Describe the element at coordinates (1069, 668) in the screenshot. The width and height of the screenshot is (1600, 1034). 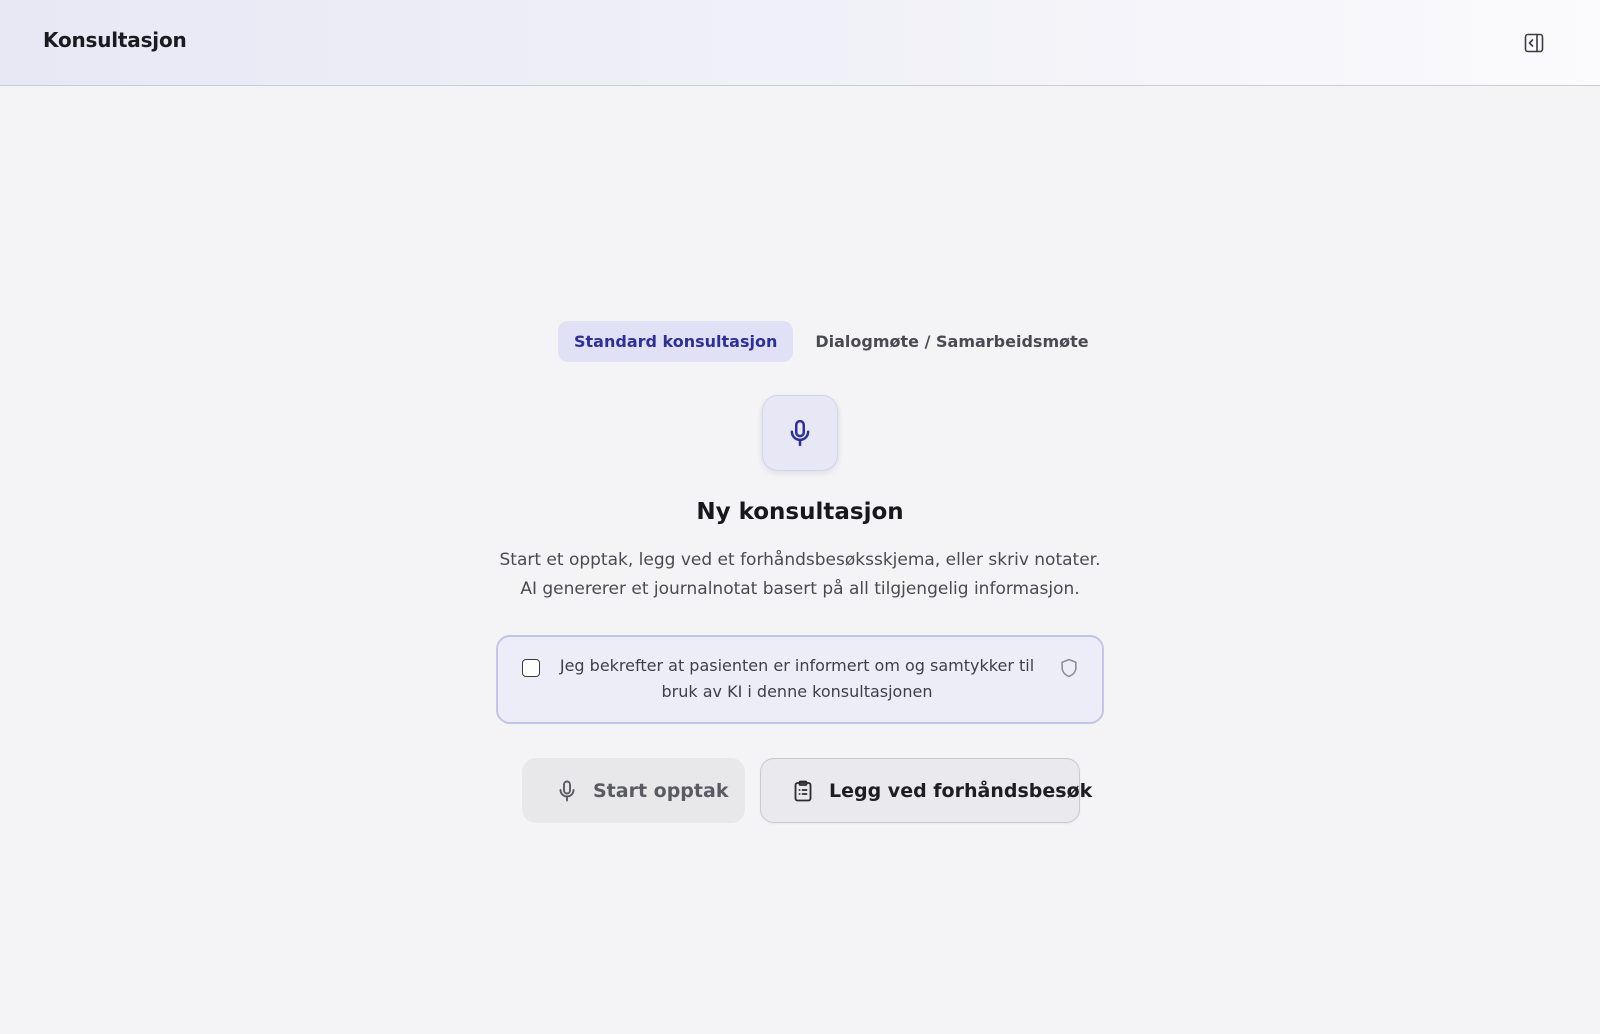
I see `shield-icon` at that location.